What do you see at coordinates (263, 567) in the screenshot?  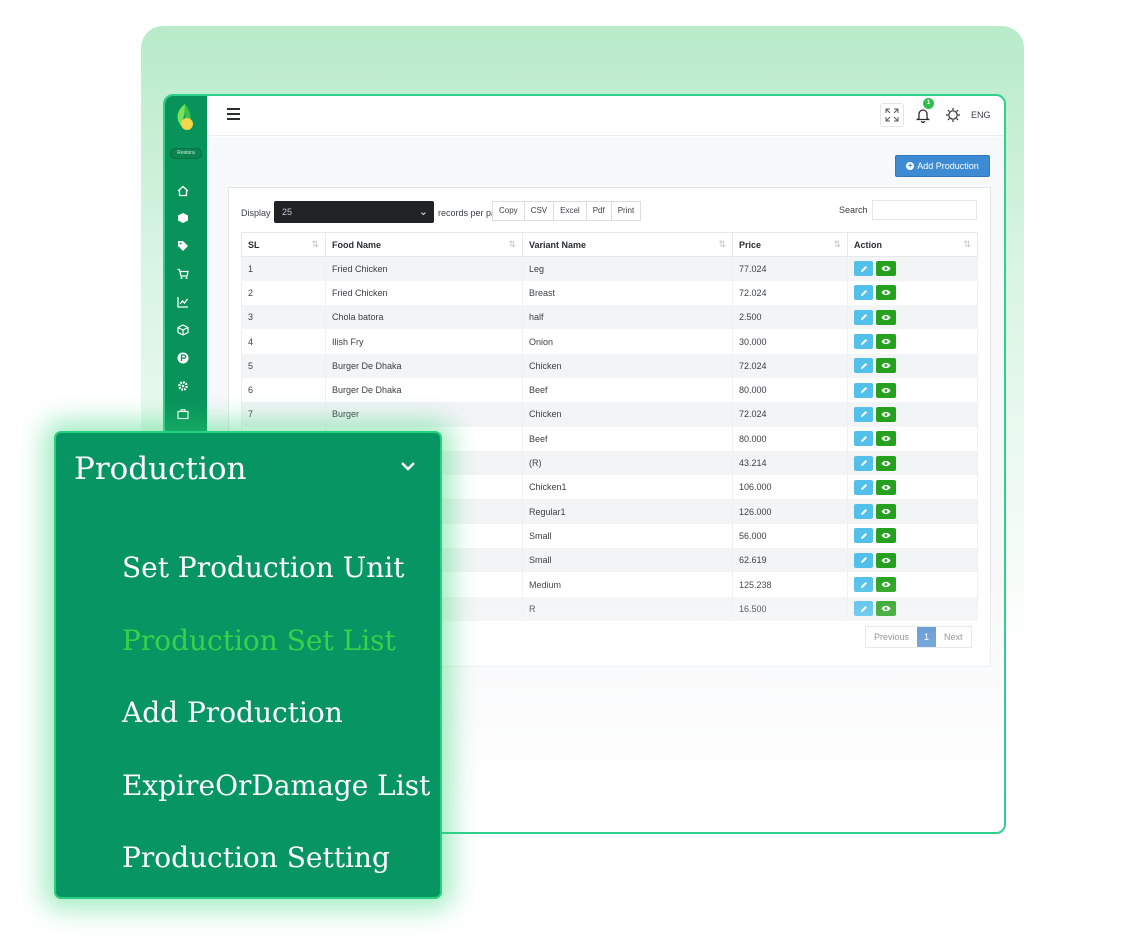 I see `menu-item-set-production-unit: Set Production Unit` at bounding box center [263, 567].